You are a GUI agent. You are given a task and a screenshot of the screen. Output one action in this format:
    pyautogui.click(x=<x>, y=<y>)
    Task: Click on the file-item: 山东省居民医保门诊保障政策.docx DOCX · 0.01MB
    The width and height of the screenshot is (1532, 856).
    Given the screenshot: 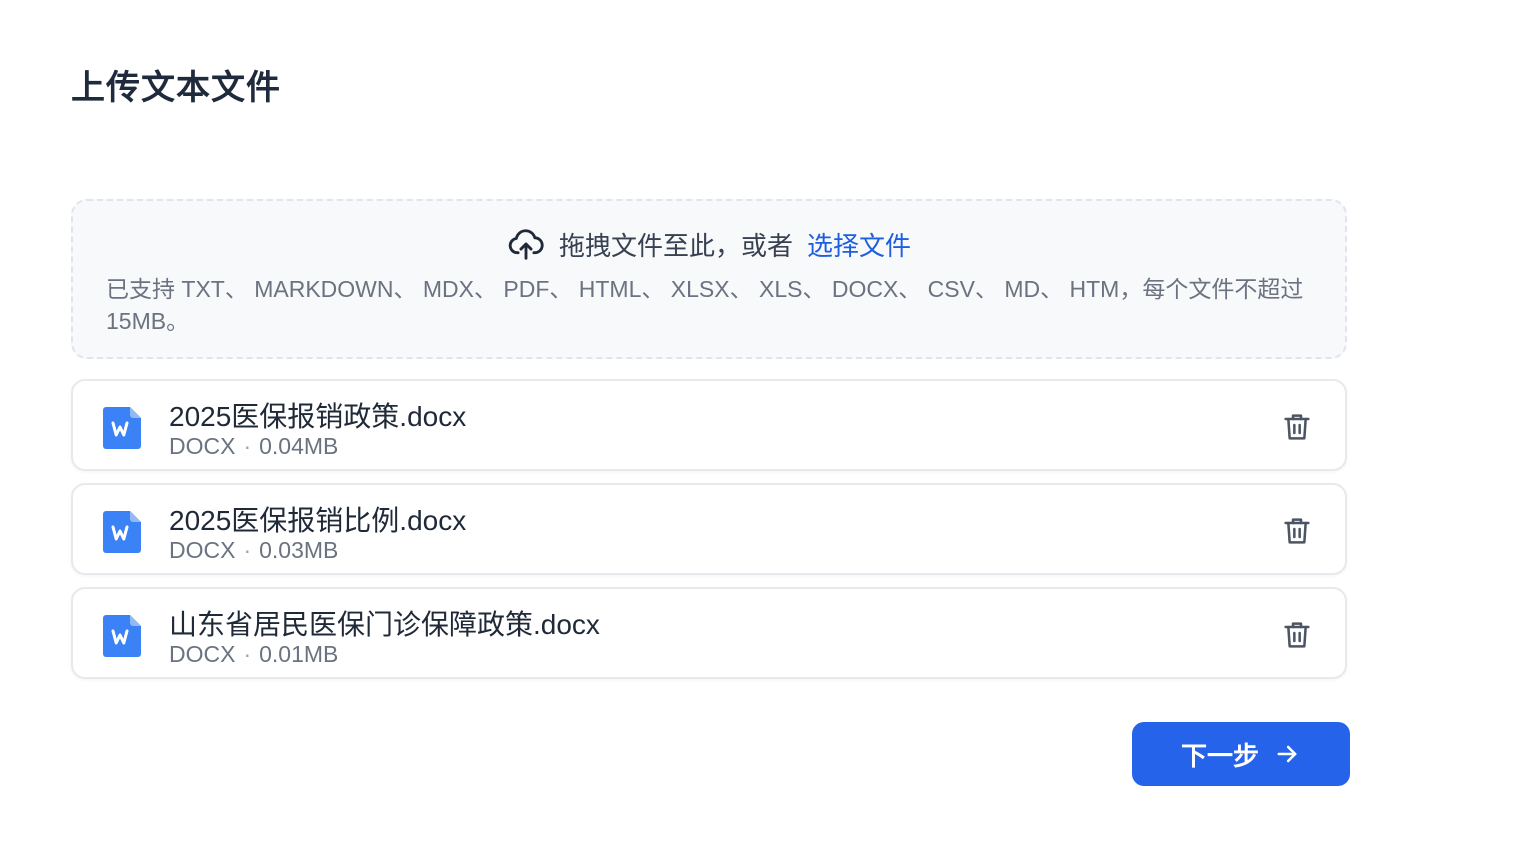 What is the action you would take?
    pyautogui.click(x=709, y=633)
    